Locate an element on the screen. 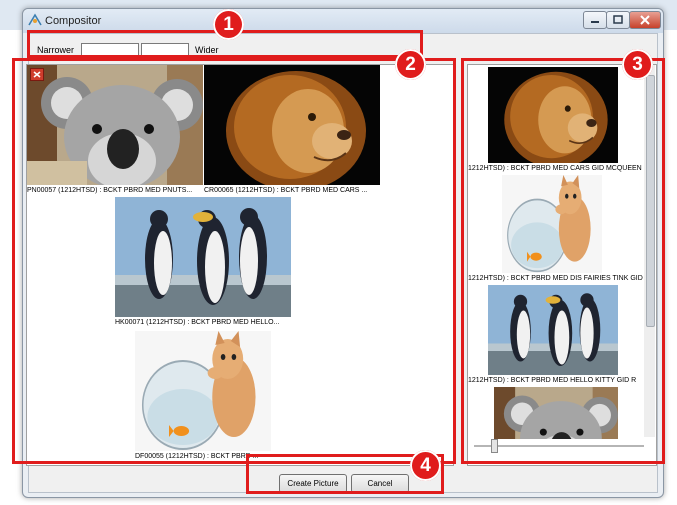 This screenshot has width=677, height=505. title-bar: Compositor is located at coordinates (343, 21).